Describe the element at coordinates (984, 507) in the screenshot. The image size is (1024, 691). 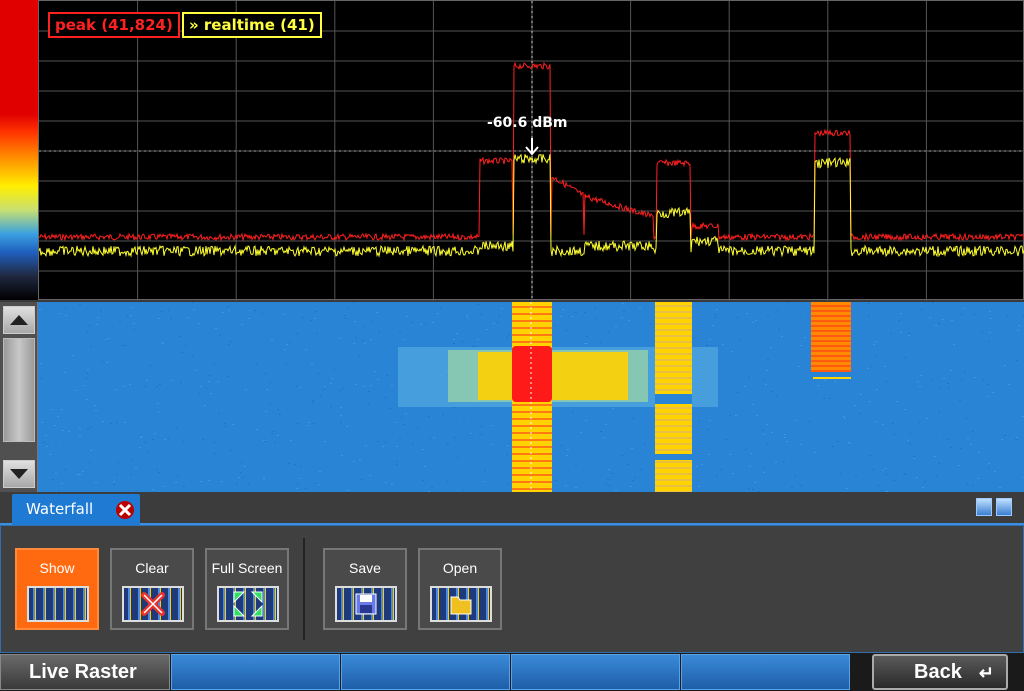
I see `panel-list-icon` at that location.